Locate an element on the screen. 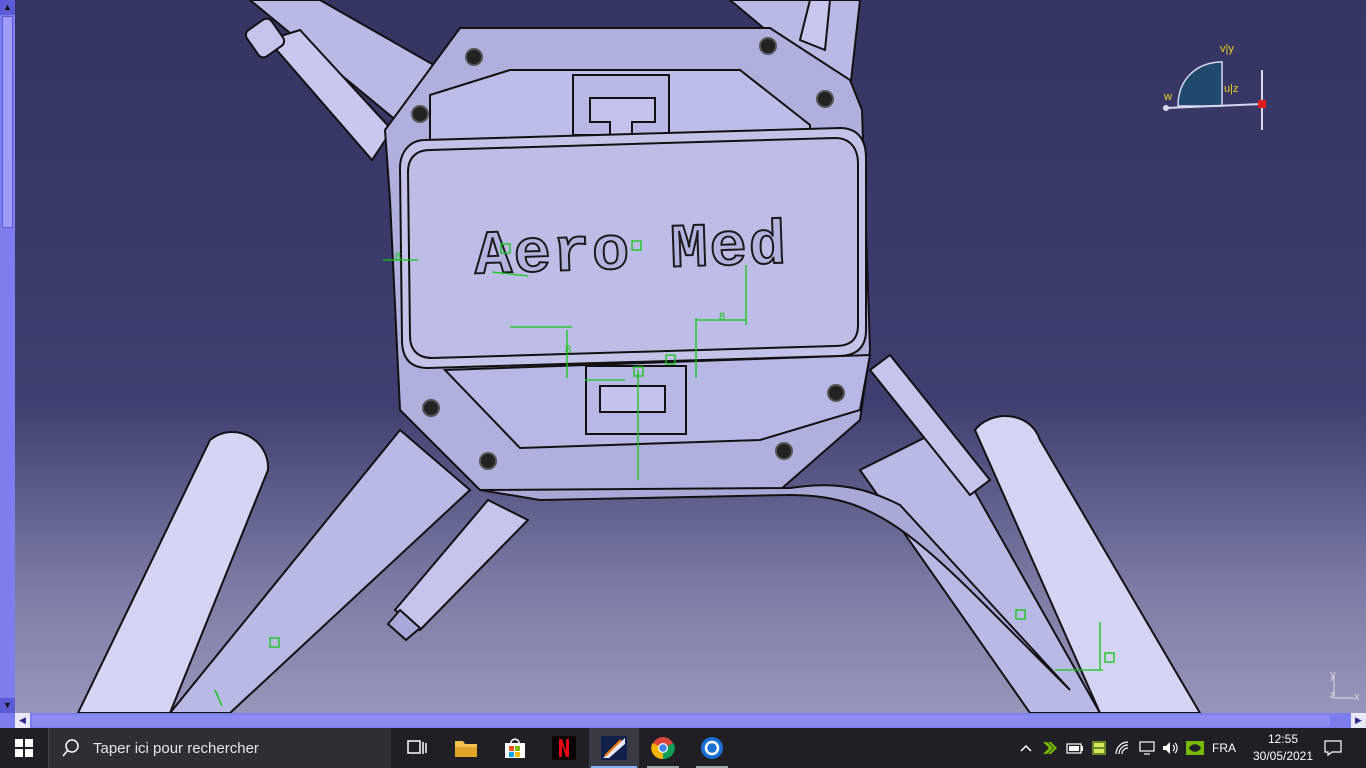 The image size is (1366, 768). horizontal-scrollbar: ◀ ▶ is located at coordinates (683, 720).